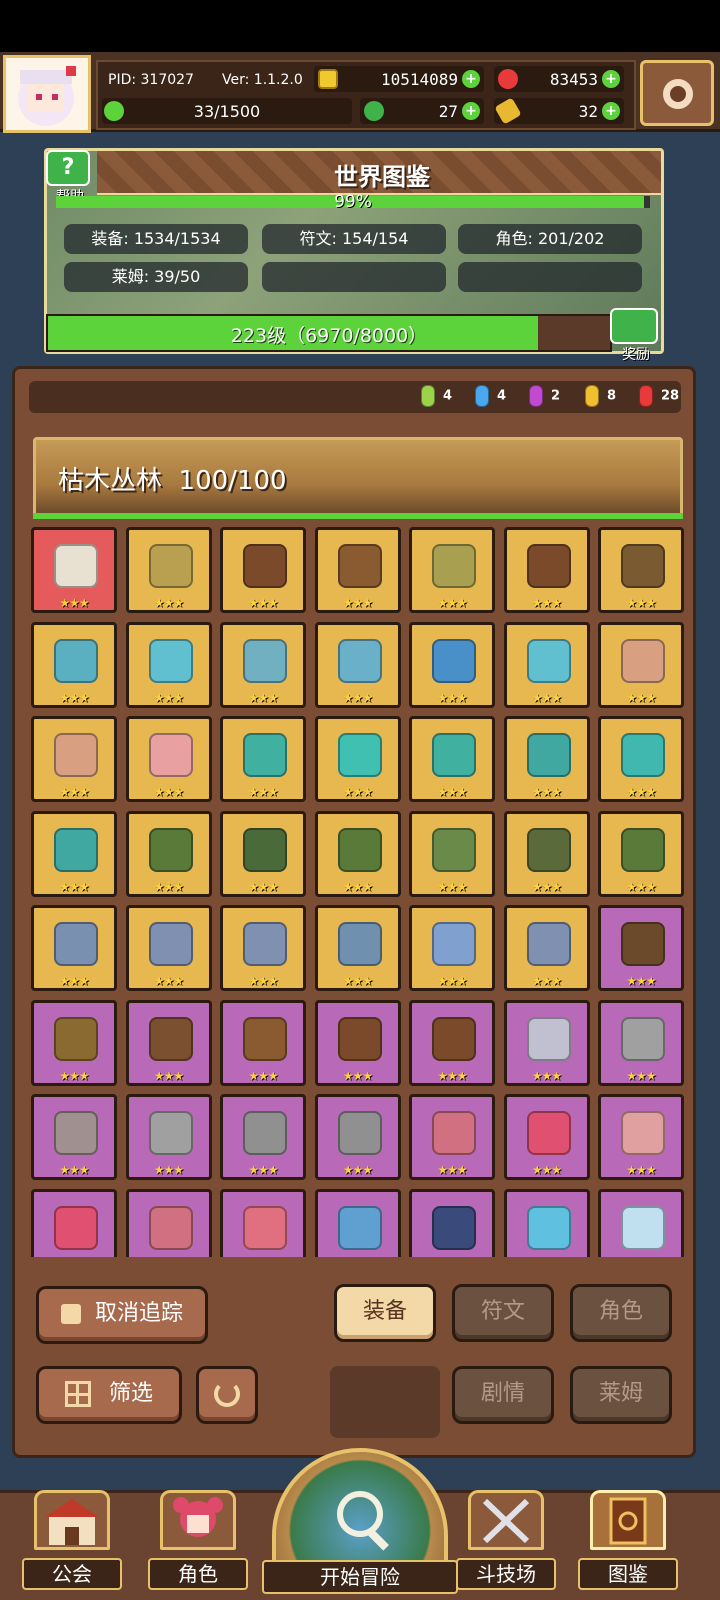 This screenshot has height=1600, width=720. Describe the element at coordinates (621, 1395) in the screenshot. I see `tab-slimes: 莱姆` at that location.